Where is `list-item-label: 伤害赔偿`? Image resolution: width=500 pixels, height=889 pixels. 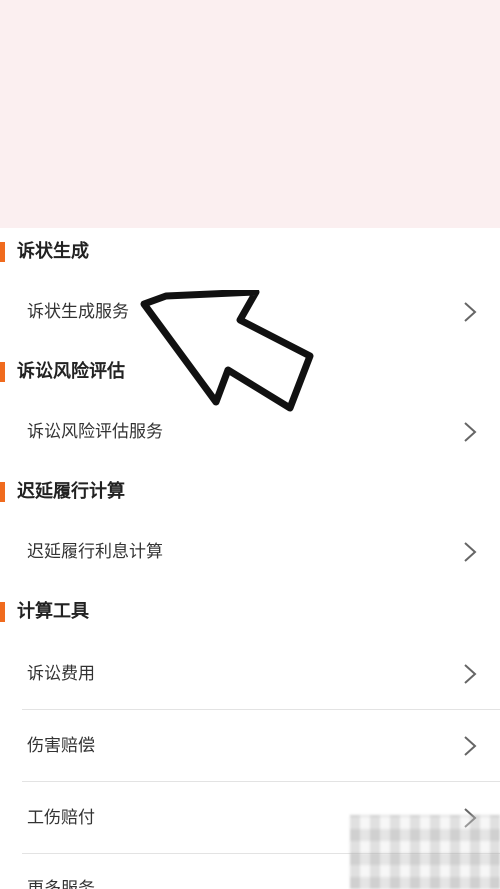 list-item-label: 伤害赔偿 is located at coordinates (61, 746).